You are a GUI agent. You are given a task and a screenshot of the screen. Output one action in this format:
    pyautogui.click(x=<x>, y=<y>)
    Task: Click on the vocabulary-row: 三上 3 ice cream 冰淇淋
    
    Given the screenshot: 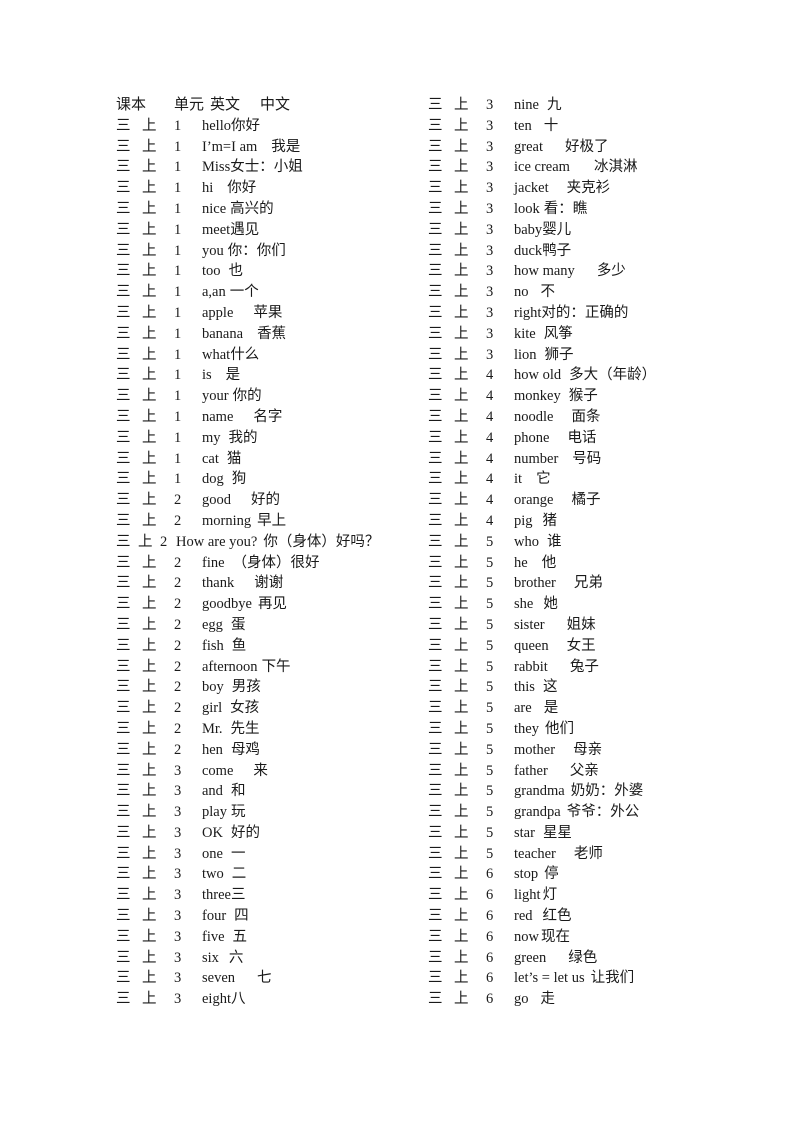 What is the action you would take?
    pyautogui.click(x=593, y=167)
    